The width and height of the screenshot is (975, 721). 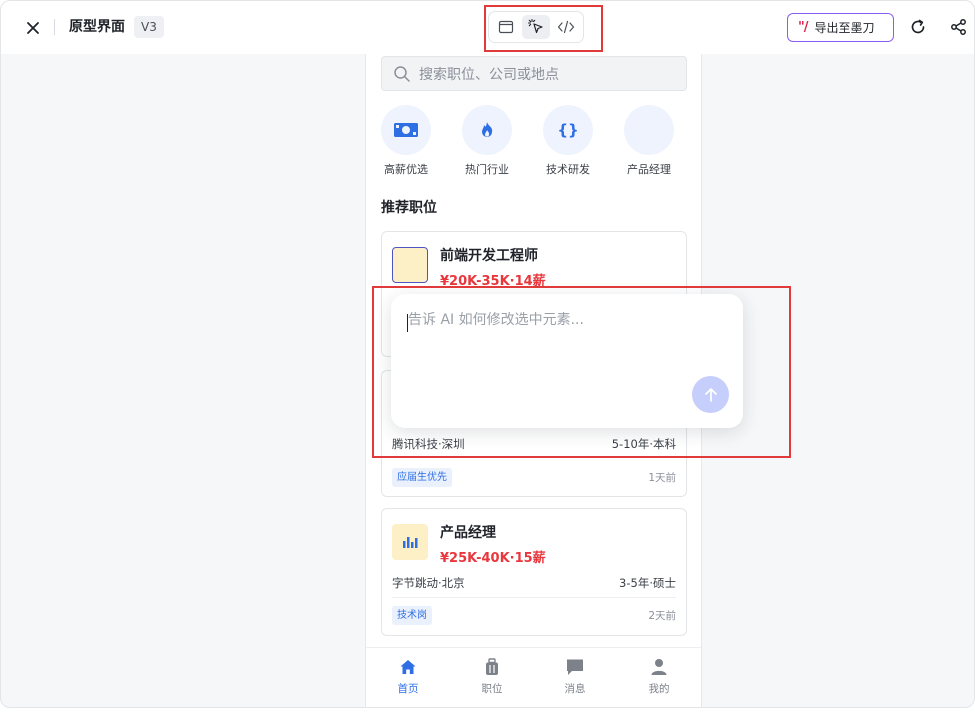 I want to click on send-button, so click(x=710, y=394).